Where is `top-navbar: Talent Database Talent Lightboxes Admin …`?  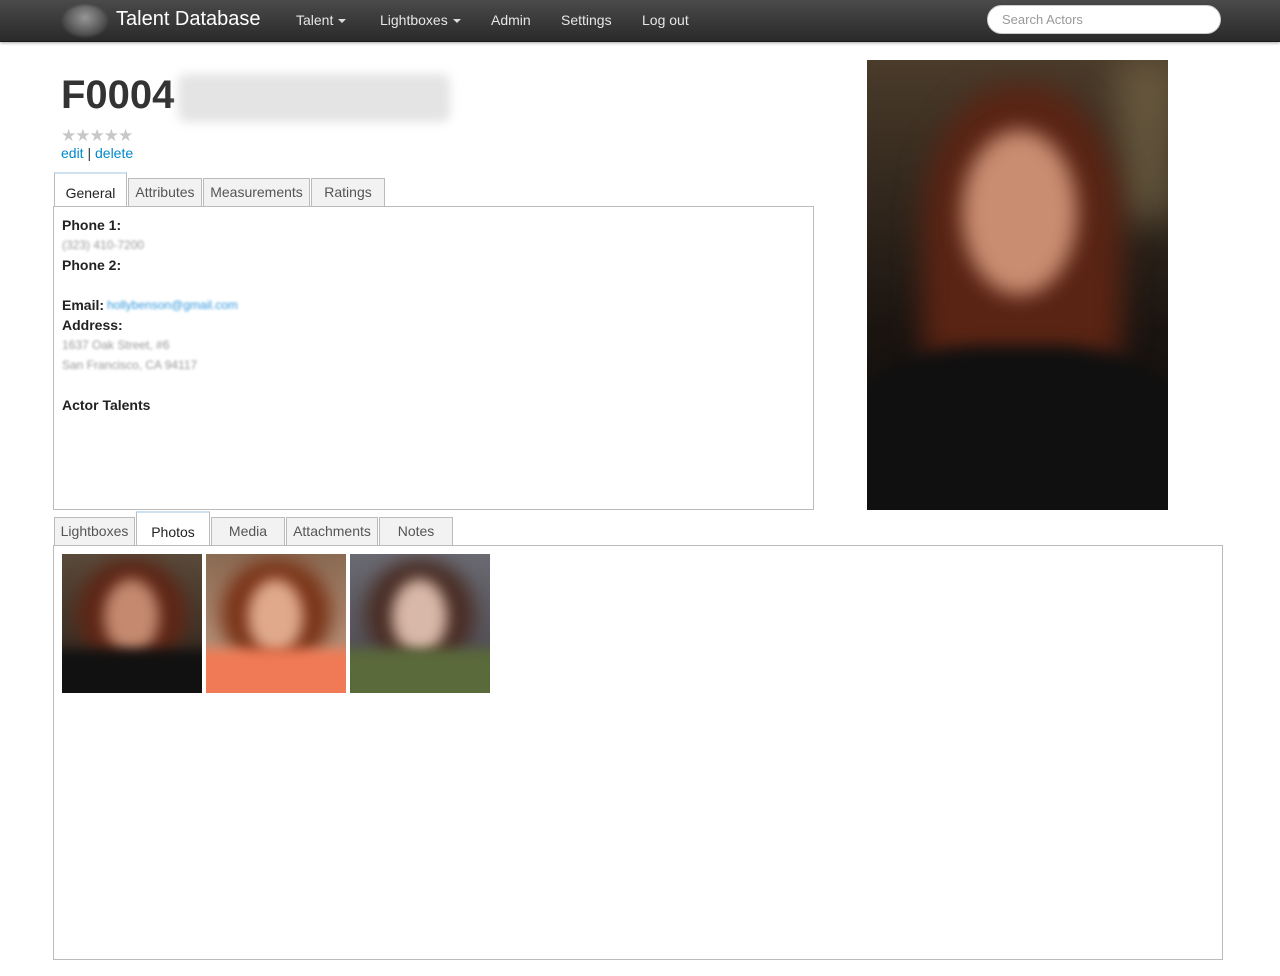 top-navbar: Talent Database Talent Lightboxes Admin … is located at coordinates (640, 21).